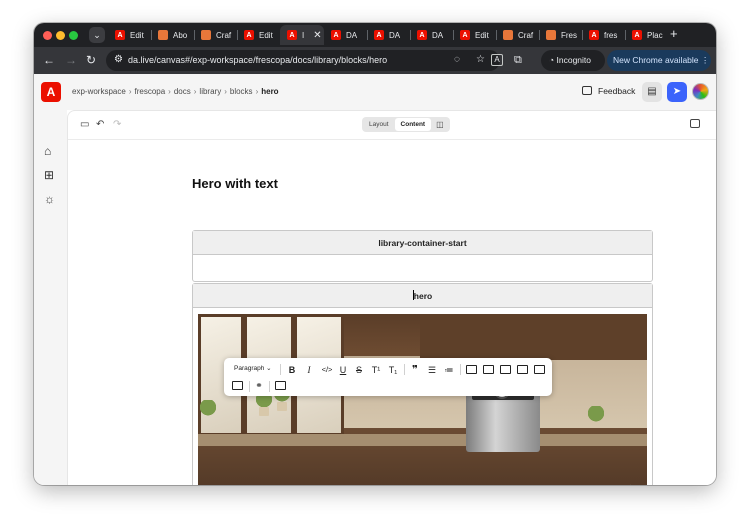 The image size is (750, 529). I want to click on split-view-icon: ◫, so click(440, 124).